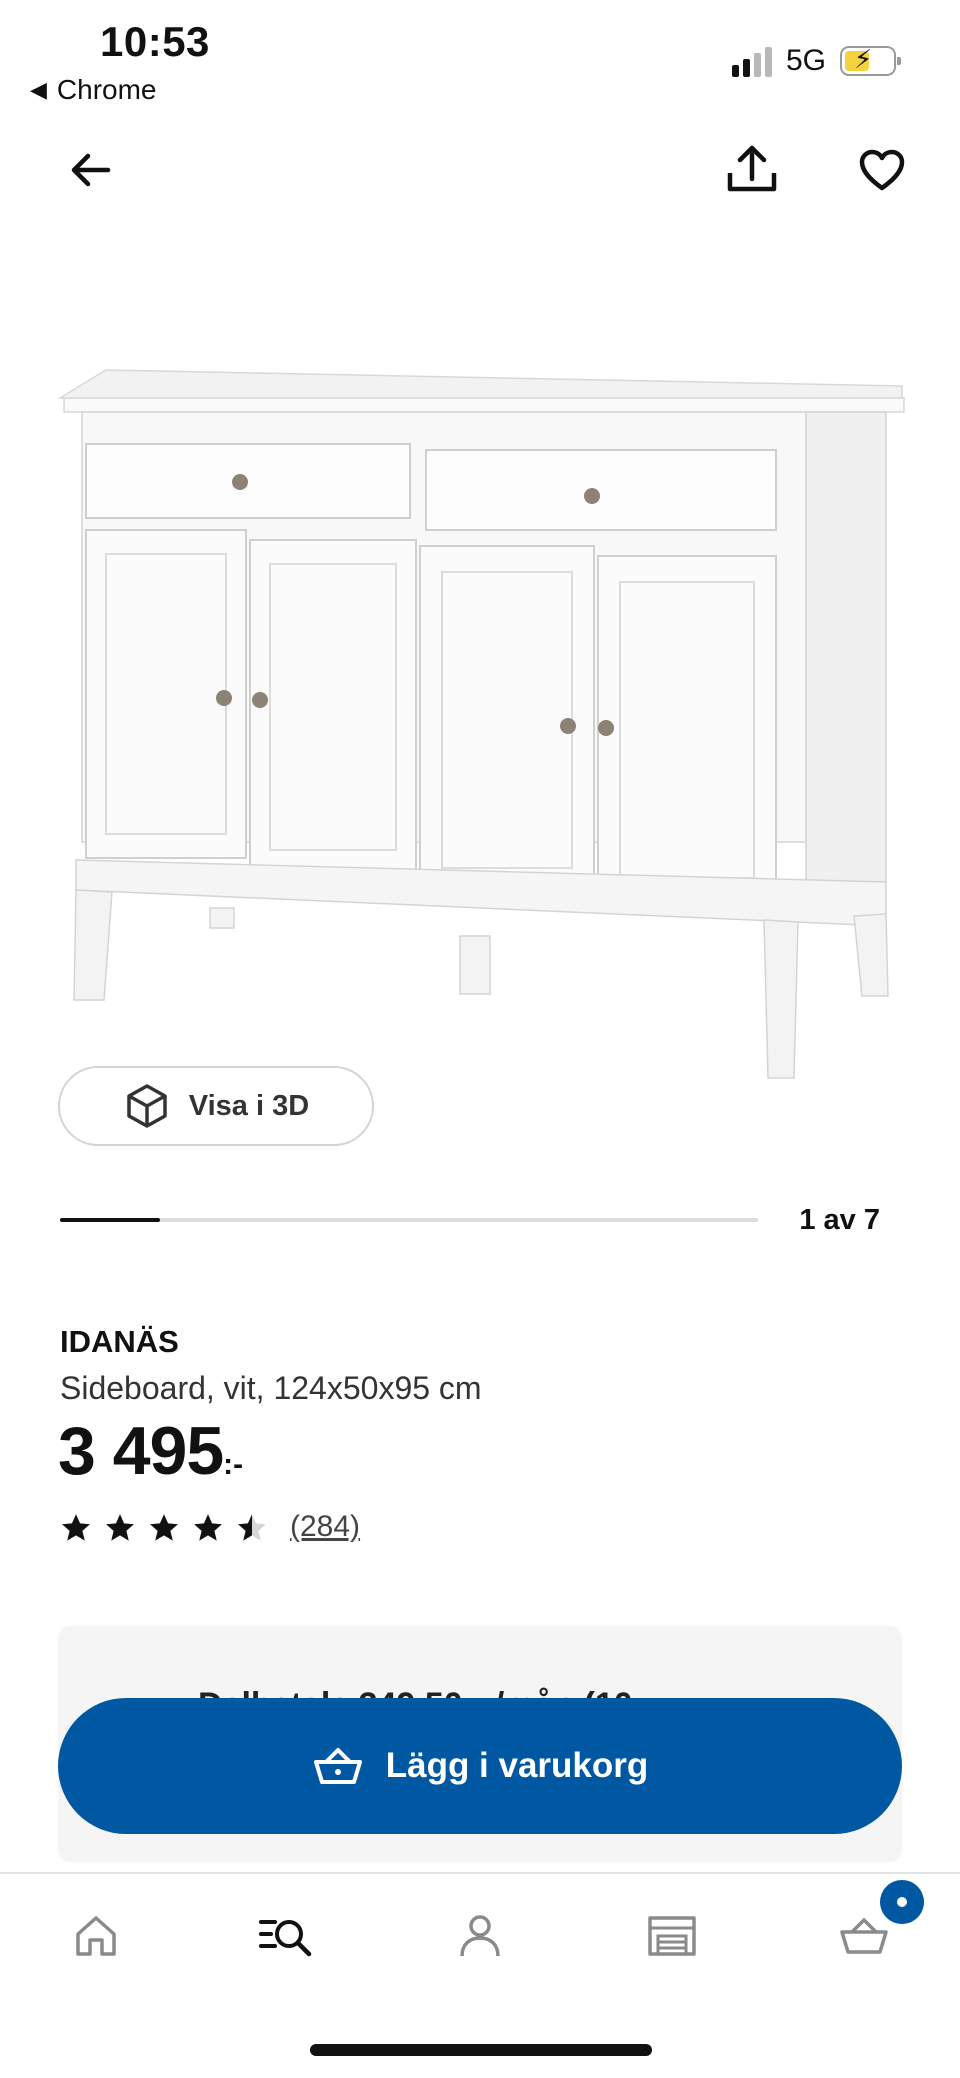  What do you see at coordinates (409, 1220) in the screenshot?
I see `gallery-progress` at bounding box center [409, 1220].